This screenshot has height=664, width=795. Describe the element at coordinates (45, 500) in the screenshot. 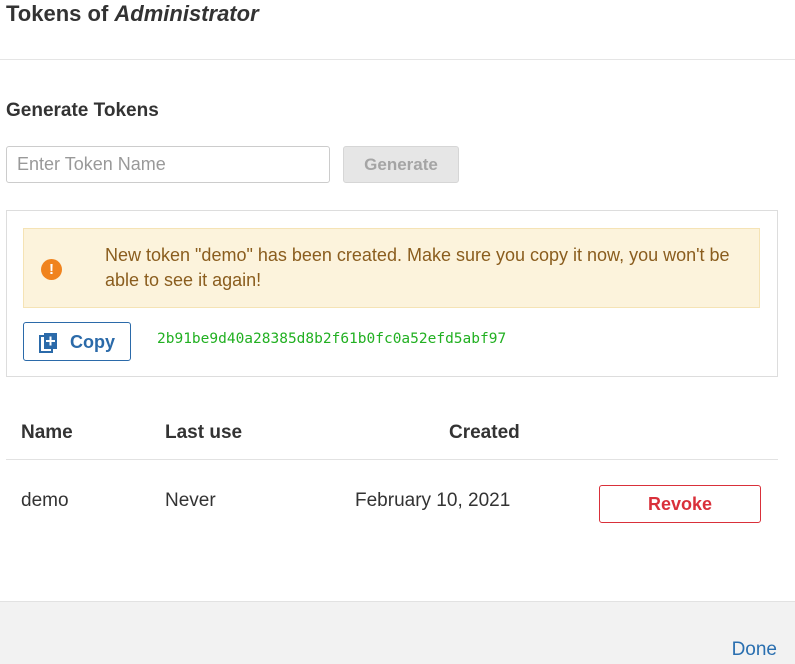

I see `token-name-cell: demo` at that location.